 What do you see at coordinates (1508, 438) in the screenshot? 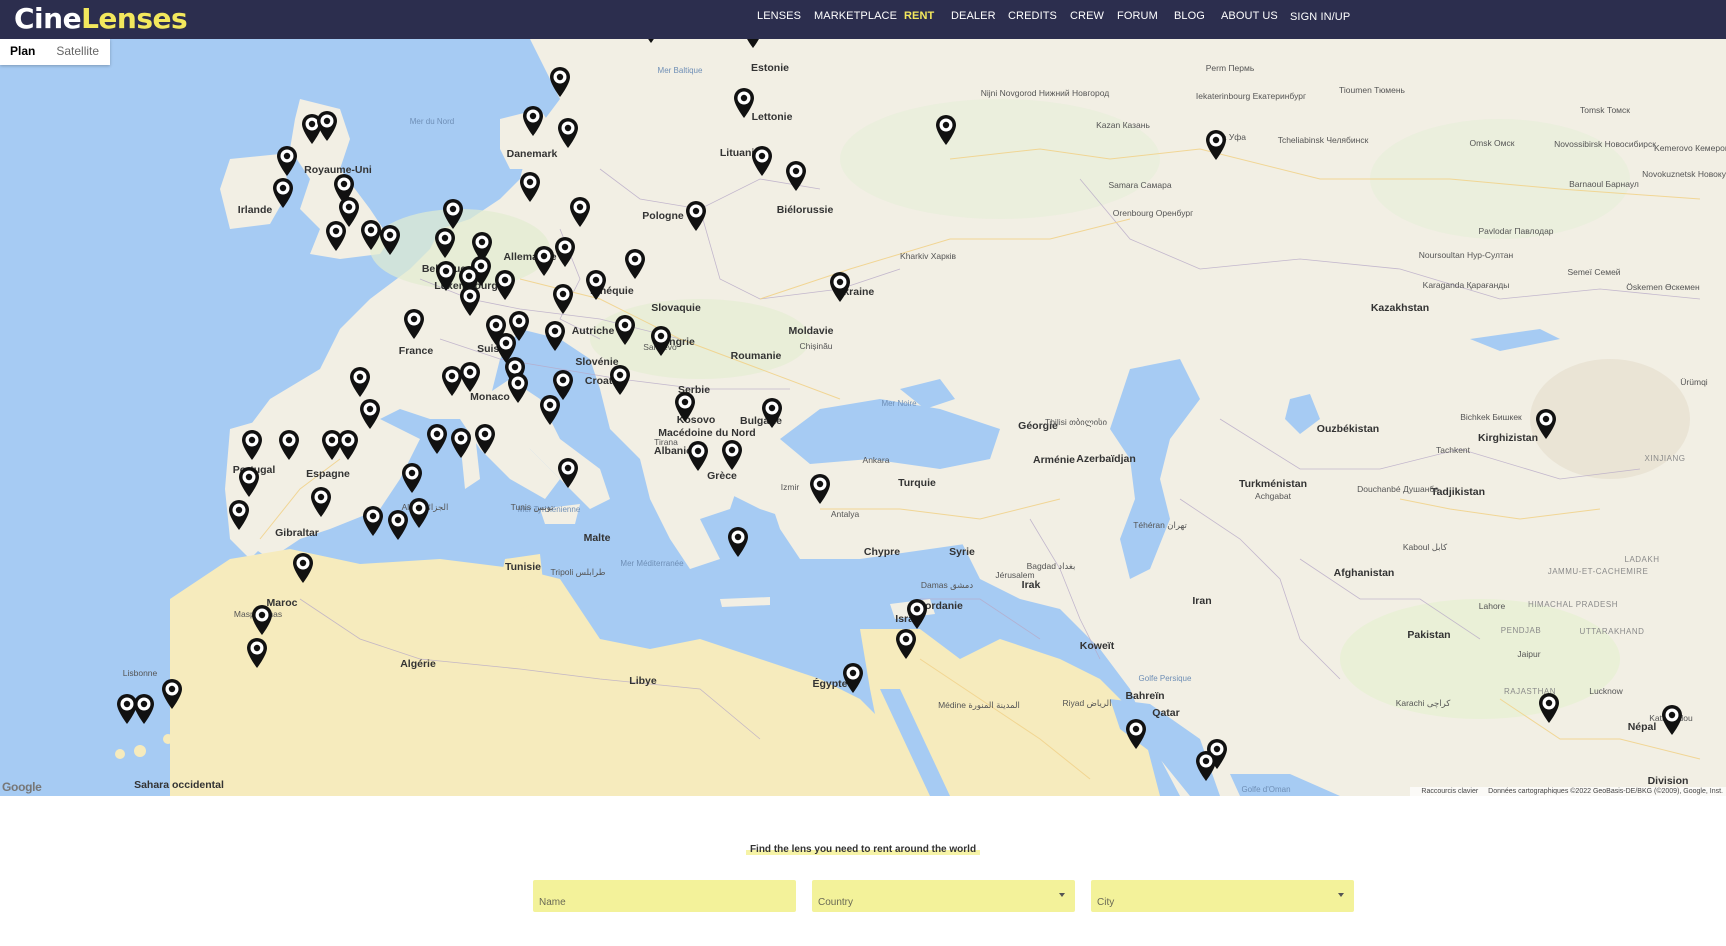
I see `map-label-kirghizistan: Kirghizistan` at bounding box center [1508, 438].